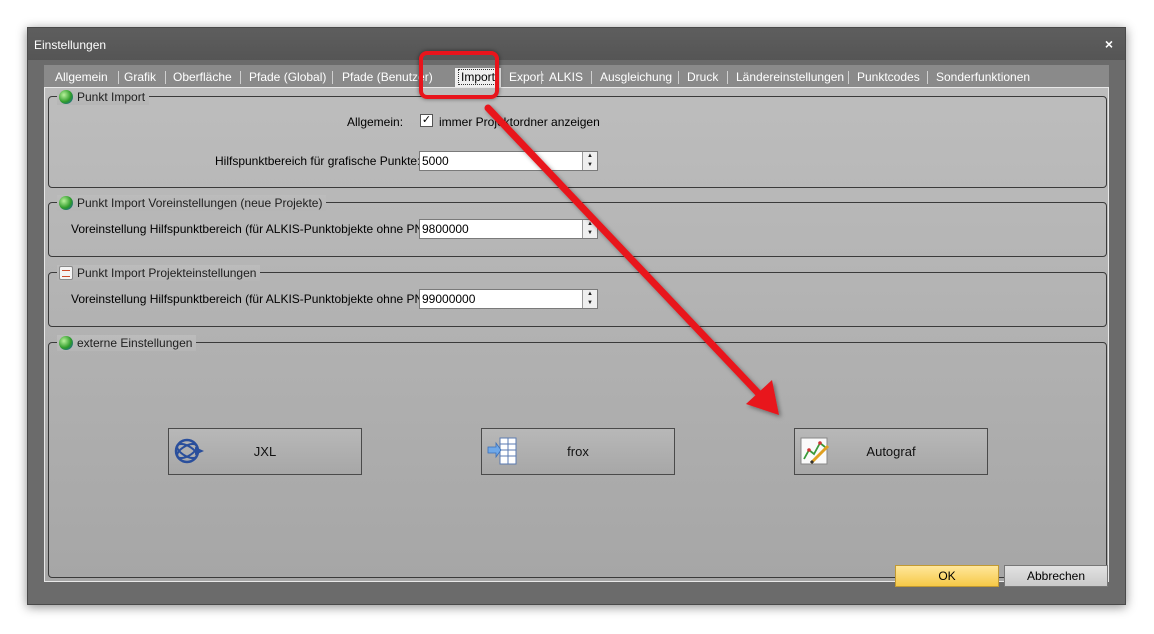 The image size is (1154, 634). I want to click on tab-alkis: ALKIS, so click(566, 77).